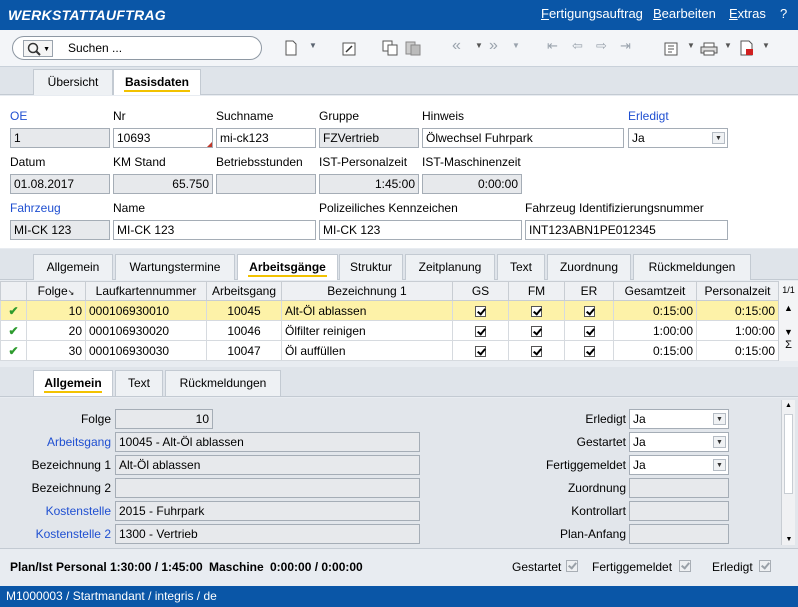 This screenshot has width=798, height=607. Describe the element at coordinates (56, 310) in the screenshot. I see `folge-cell: 10` at that location.